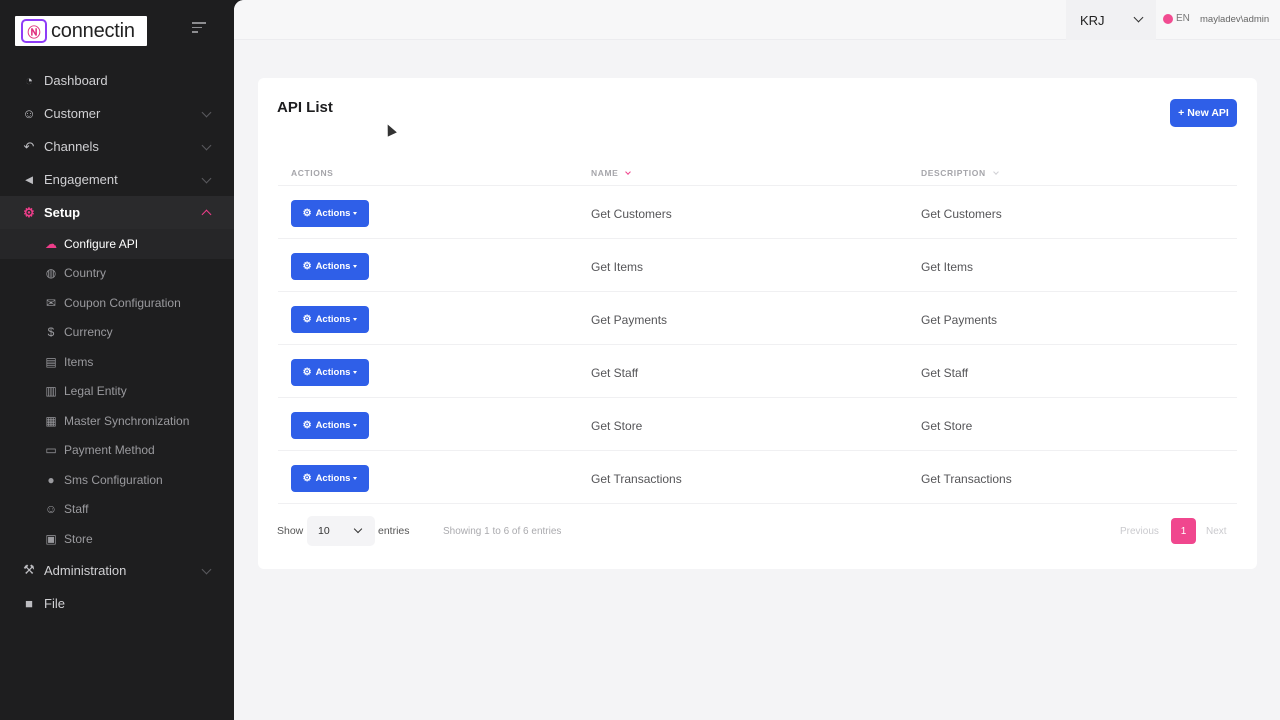 The width and height of the screenshot is (1280, 720). I want to click on sort-icon, so click(995, 172).